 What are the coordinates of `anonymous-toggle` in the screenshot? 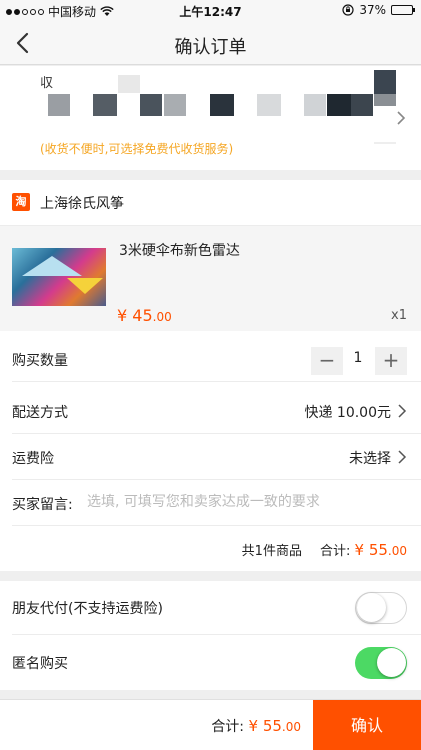 It's located at (381, 663).